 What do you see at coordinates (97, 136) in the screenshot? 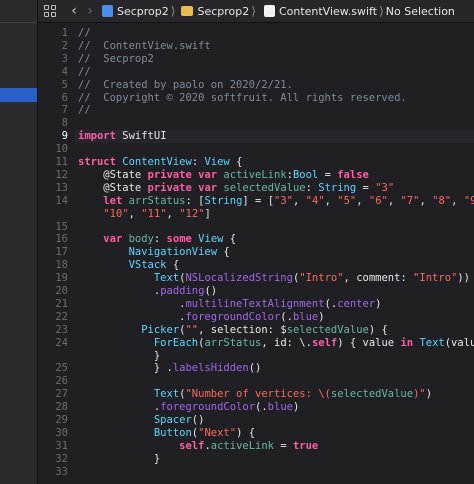
I see `code-token: import` at bounding box center [97, 136].